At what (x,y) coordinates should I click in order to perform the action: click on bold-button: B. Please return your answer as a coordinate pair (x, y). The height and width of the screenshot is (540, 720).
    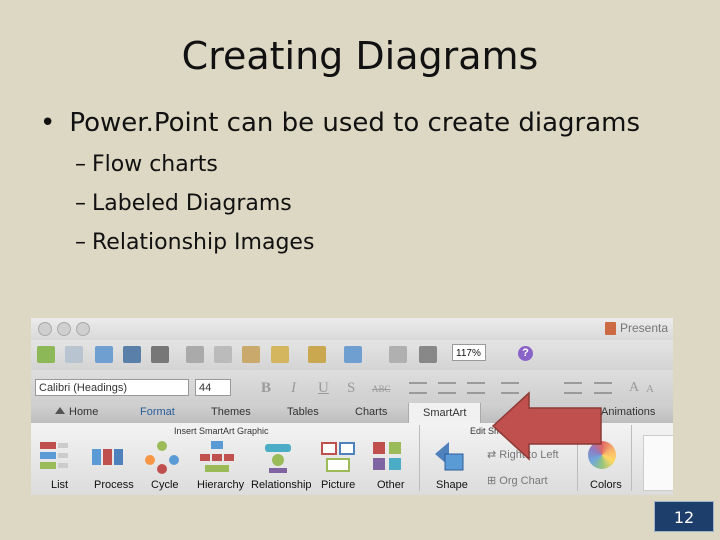
    Looking at the image, I should click on (266, 388).